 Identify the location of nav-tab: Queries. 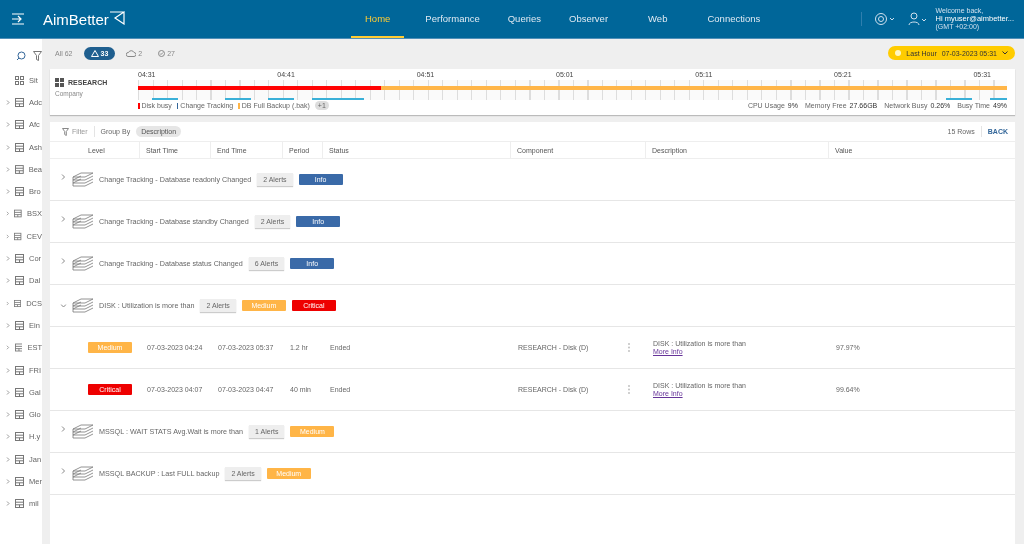
(524, 19).